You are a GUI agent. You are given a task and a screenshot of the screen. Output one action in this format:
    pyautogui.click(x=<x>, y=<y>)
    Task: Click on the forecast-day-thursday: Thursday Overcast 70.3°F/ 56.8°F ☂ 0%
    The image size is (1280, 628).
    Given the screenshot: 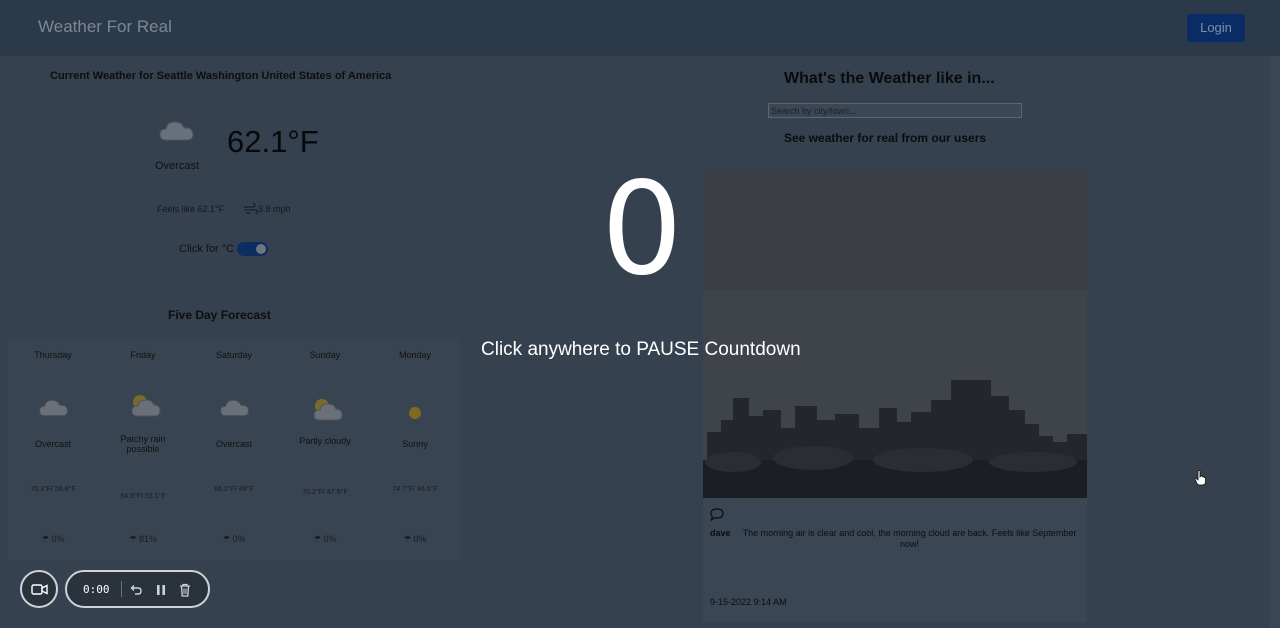 What is the action you would take?
    pyautogui.click(x=53, y=449)
    